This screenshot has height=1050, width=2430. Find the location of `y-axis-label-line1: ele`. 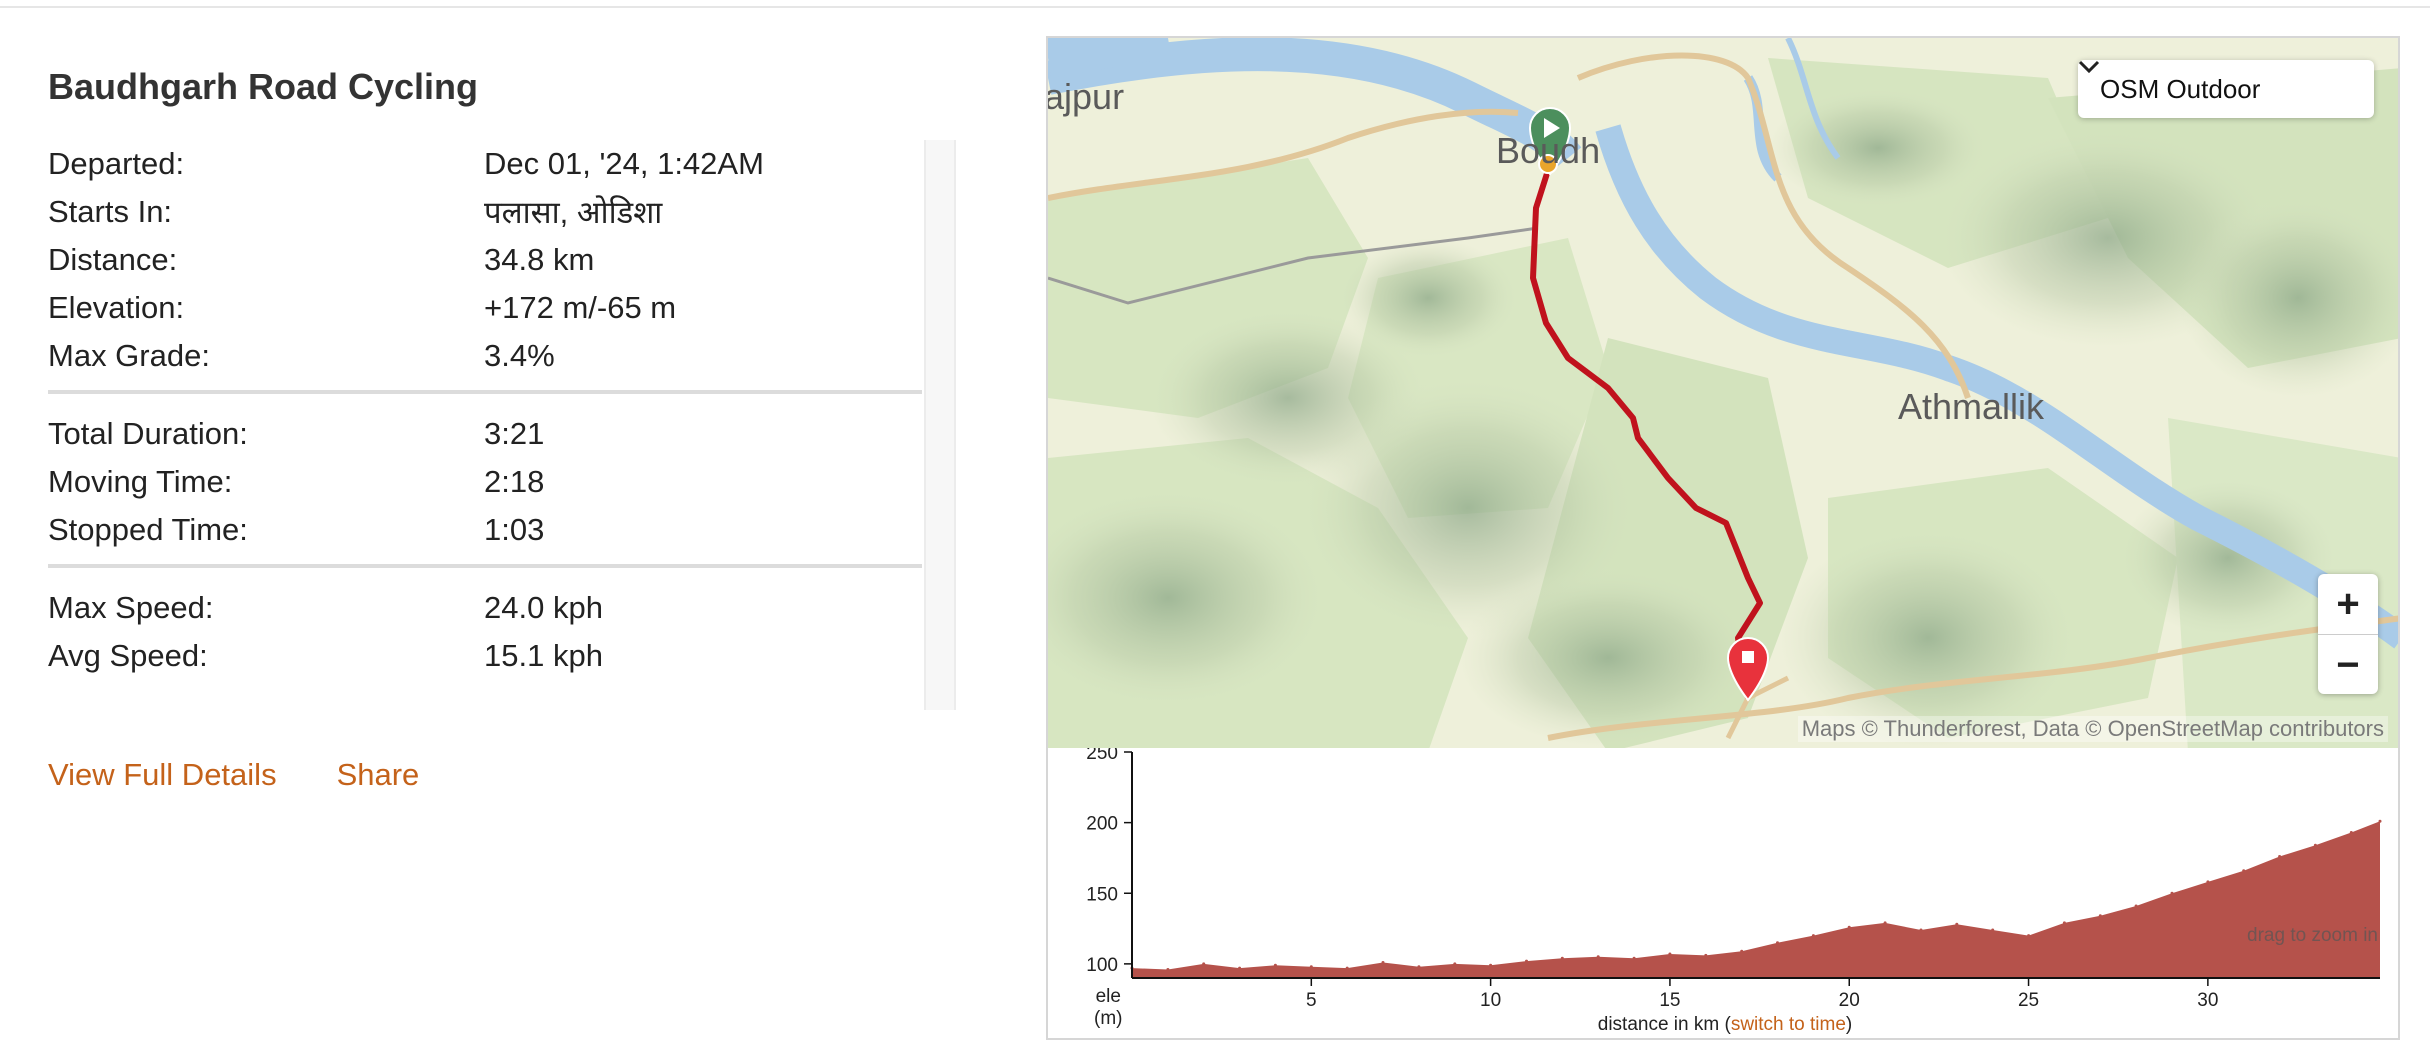

y-axis-label-line1: ele is located at coordinates (1108, 996).